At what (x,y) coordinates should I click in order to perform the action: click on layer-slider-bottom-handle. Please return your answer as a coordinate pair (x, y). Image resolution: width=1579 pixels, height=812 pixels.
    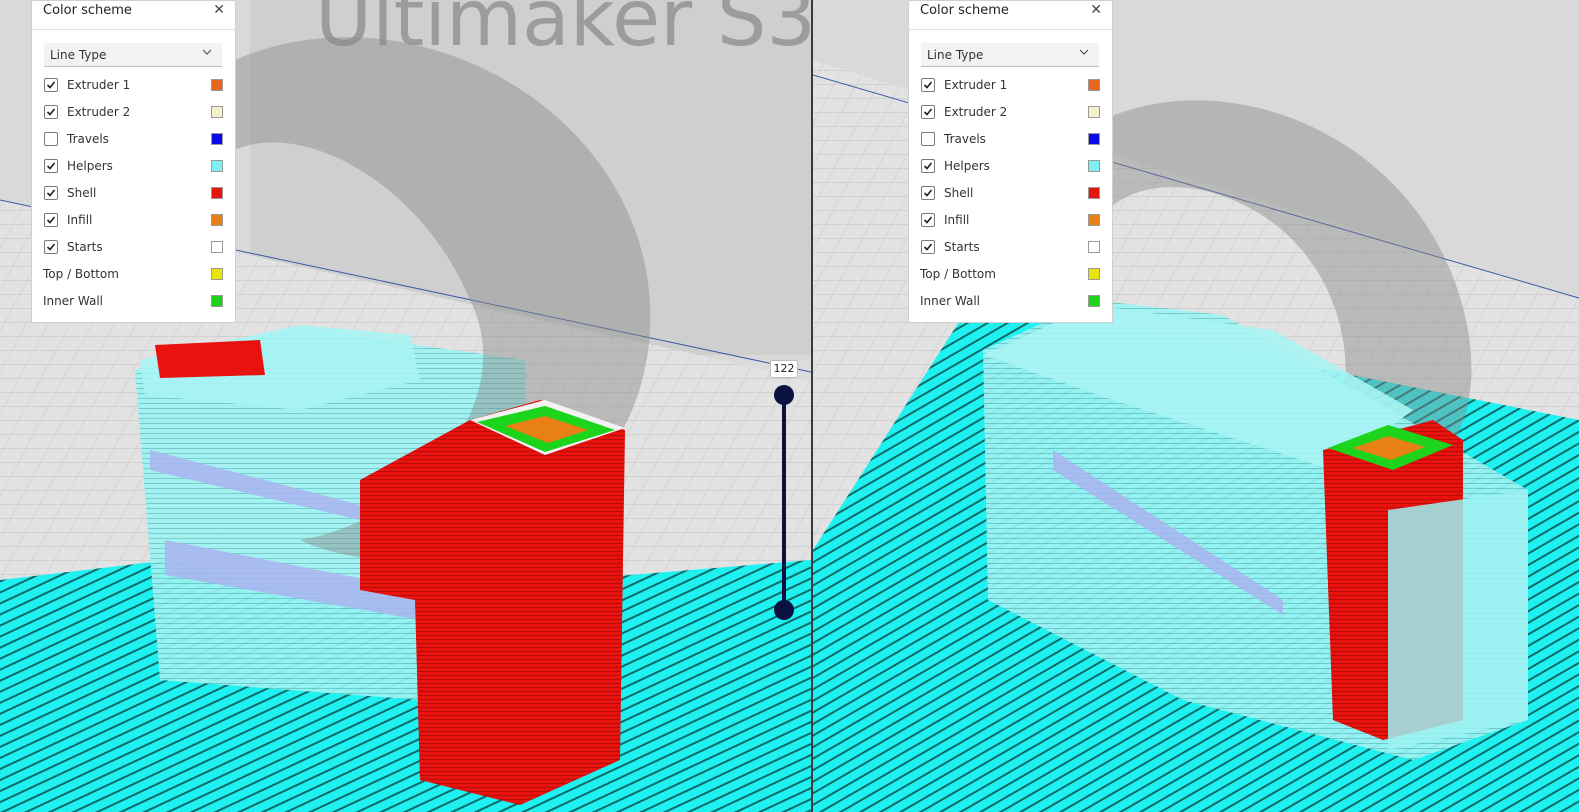
    Looking at the image, I should click on (784, 610).